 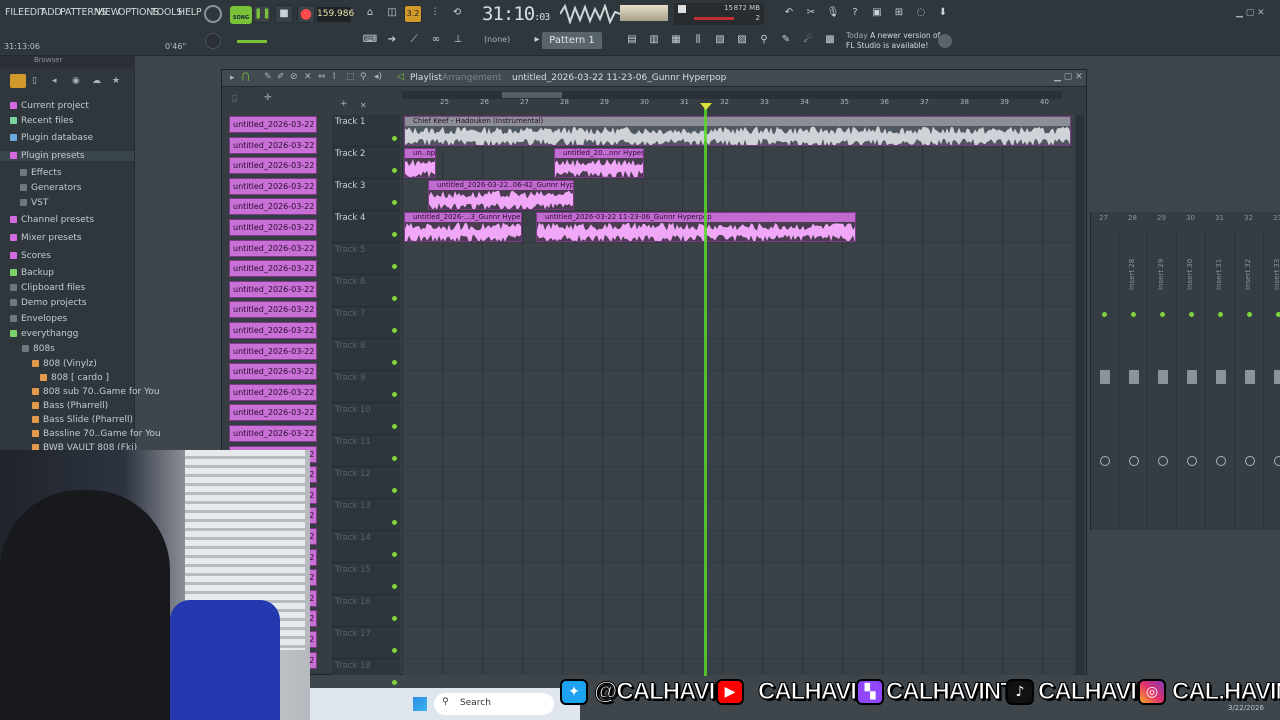 What do you see at coordinates (308, 77) in the screenshot?
I see `mute-tool-icon: ✕` at bounding box center [308, 77].